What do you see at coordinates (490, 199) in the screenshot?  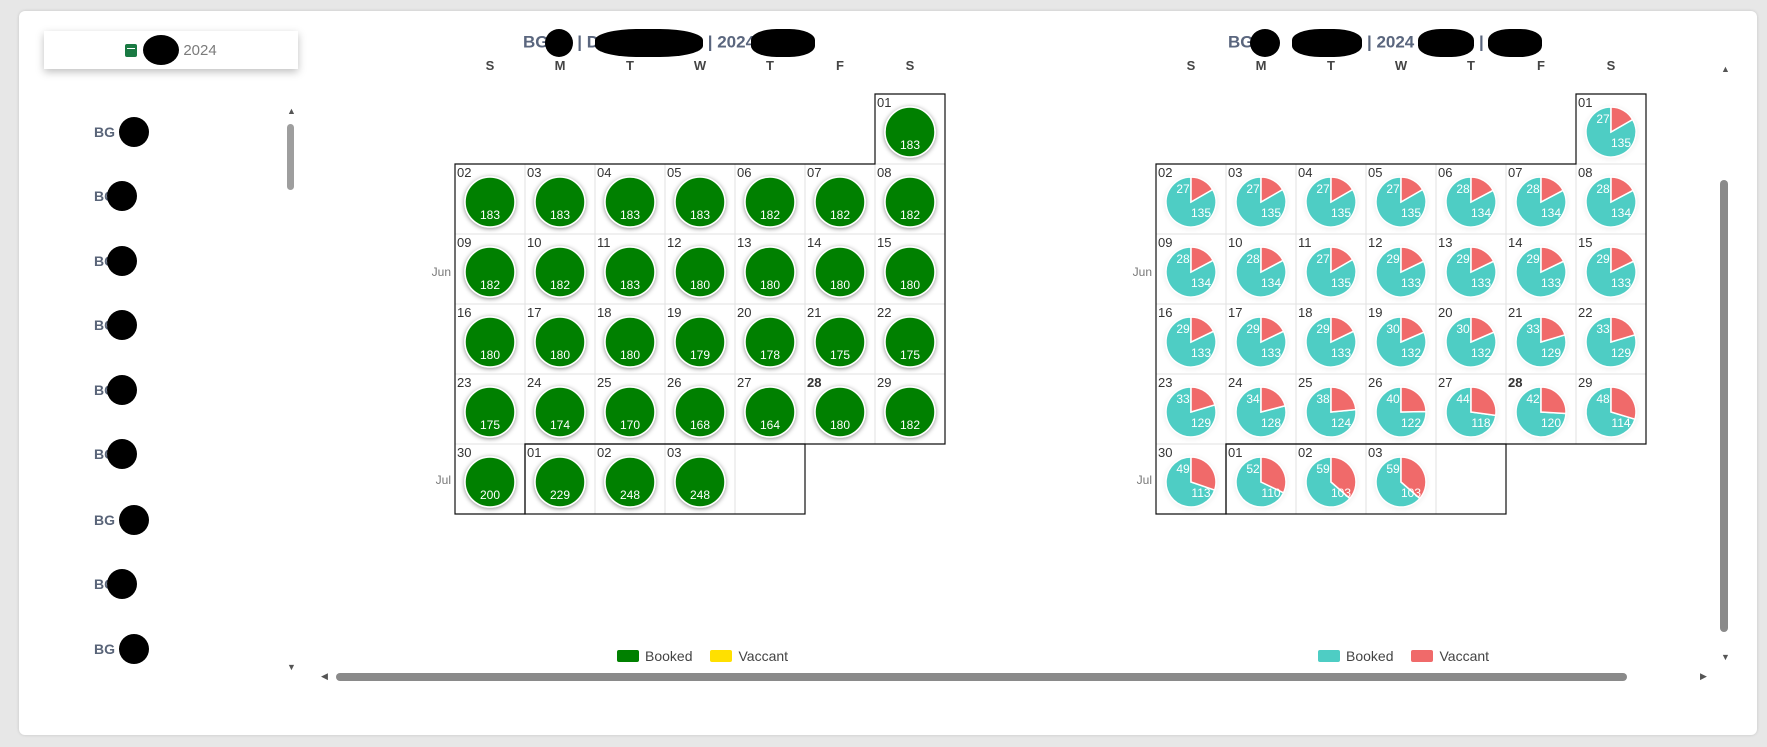 I see `day-cell: 02 183` at bounding box center [490, 199].